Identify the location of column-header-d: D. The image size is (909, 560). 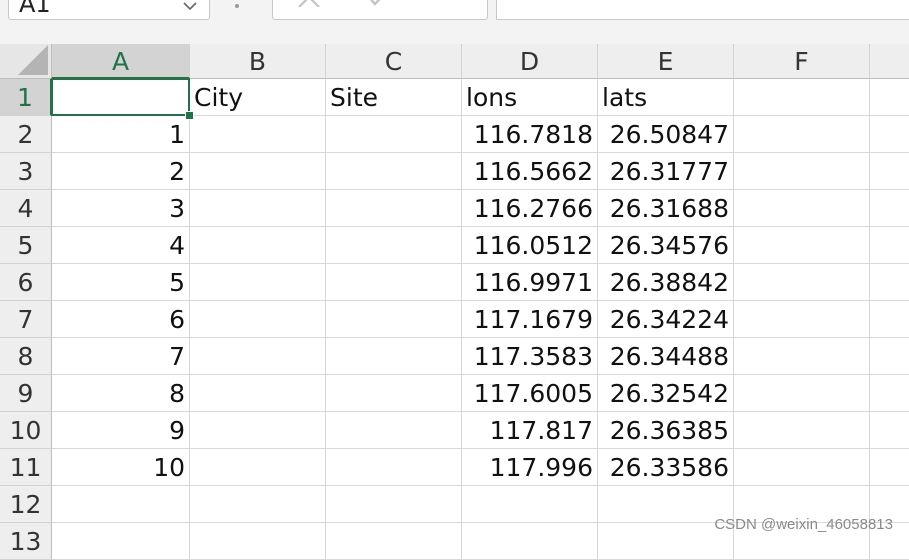
(530, 61).